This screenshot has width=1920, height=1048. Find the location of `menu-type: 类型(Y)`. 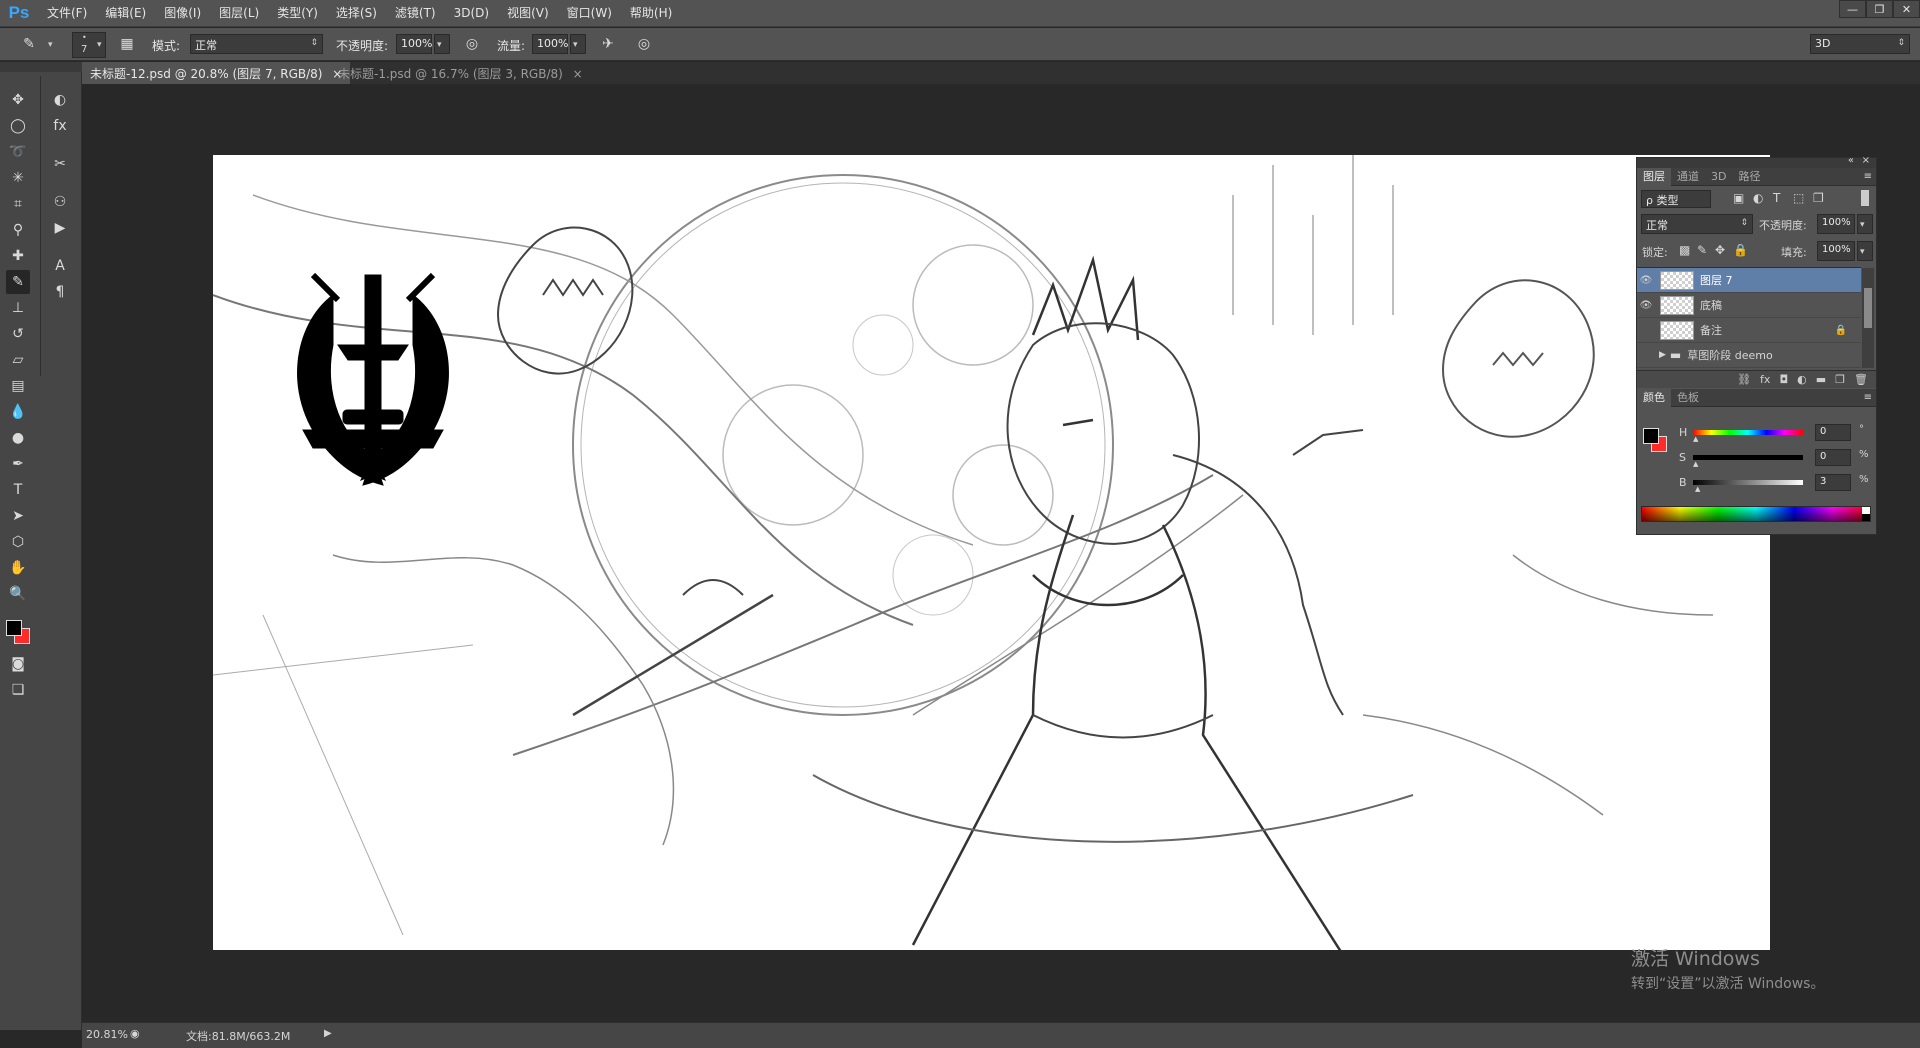

menu-type: 类型(Y) is located at coordinates (297, 13).